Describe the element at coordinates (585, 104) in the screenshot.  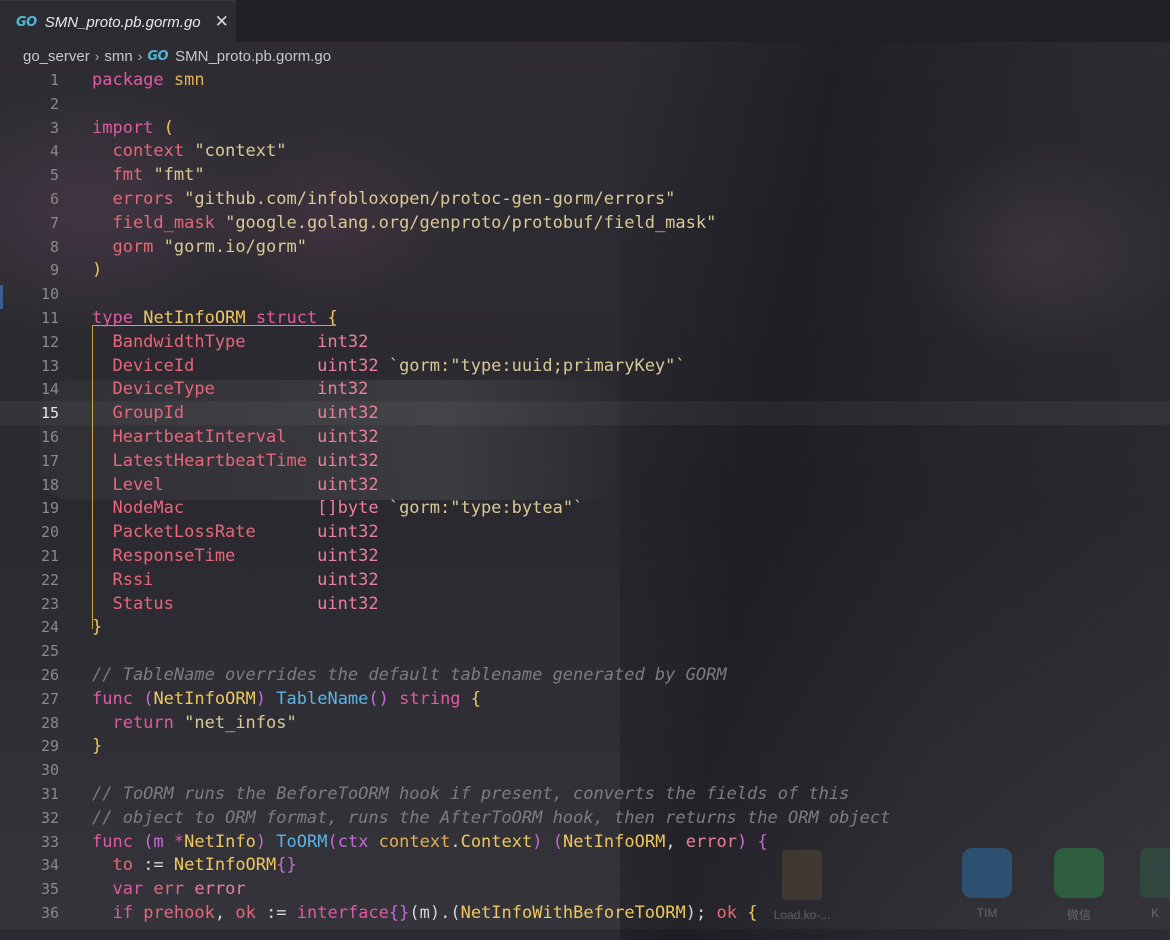
I see `code-line: 2` at that location.